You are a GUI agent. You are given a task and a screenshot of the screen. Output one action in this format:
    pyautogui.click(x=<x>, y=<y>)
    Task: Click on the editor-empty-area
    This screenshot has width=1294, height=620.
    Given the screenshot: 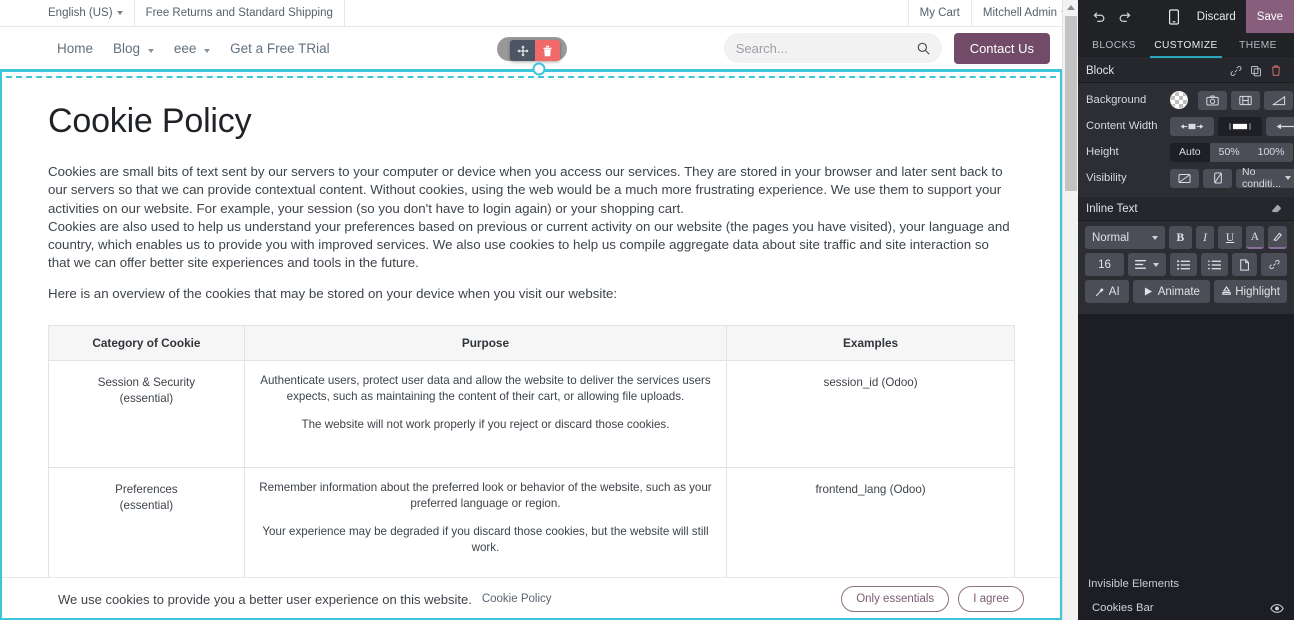 What is the action you would take?
    pyautogui.click(x=1186, y=441)
    